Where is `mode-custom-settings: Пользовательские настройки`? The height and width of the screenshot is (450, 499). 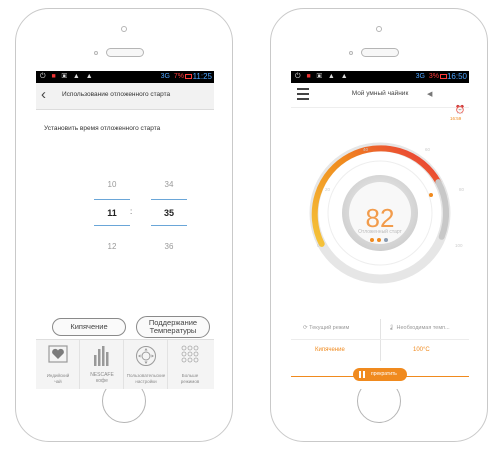 mode-custom-settings: Пользовательские настройки is located at coordinates (146, 364).